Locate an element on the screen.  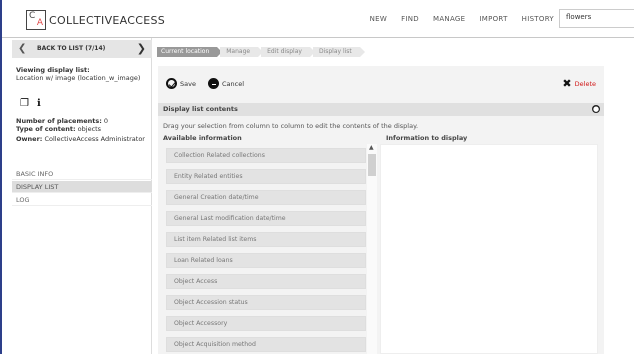
back-to-list-bar: ❮ BACK TO LIST (7/14) ❯ is located at coordinates (82, 49).